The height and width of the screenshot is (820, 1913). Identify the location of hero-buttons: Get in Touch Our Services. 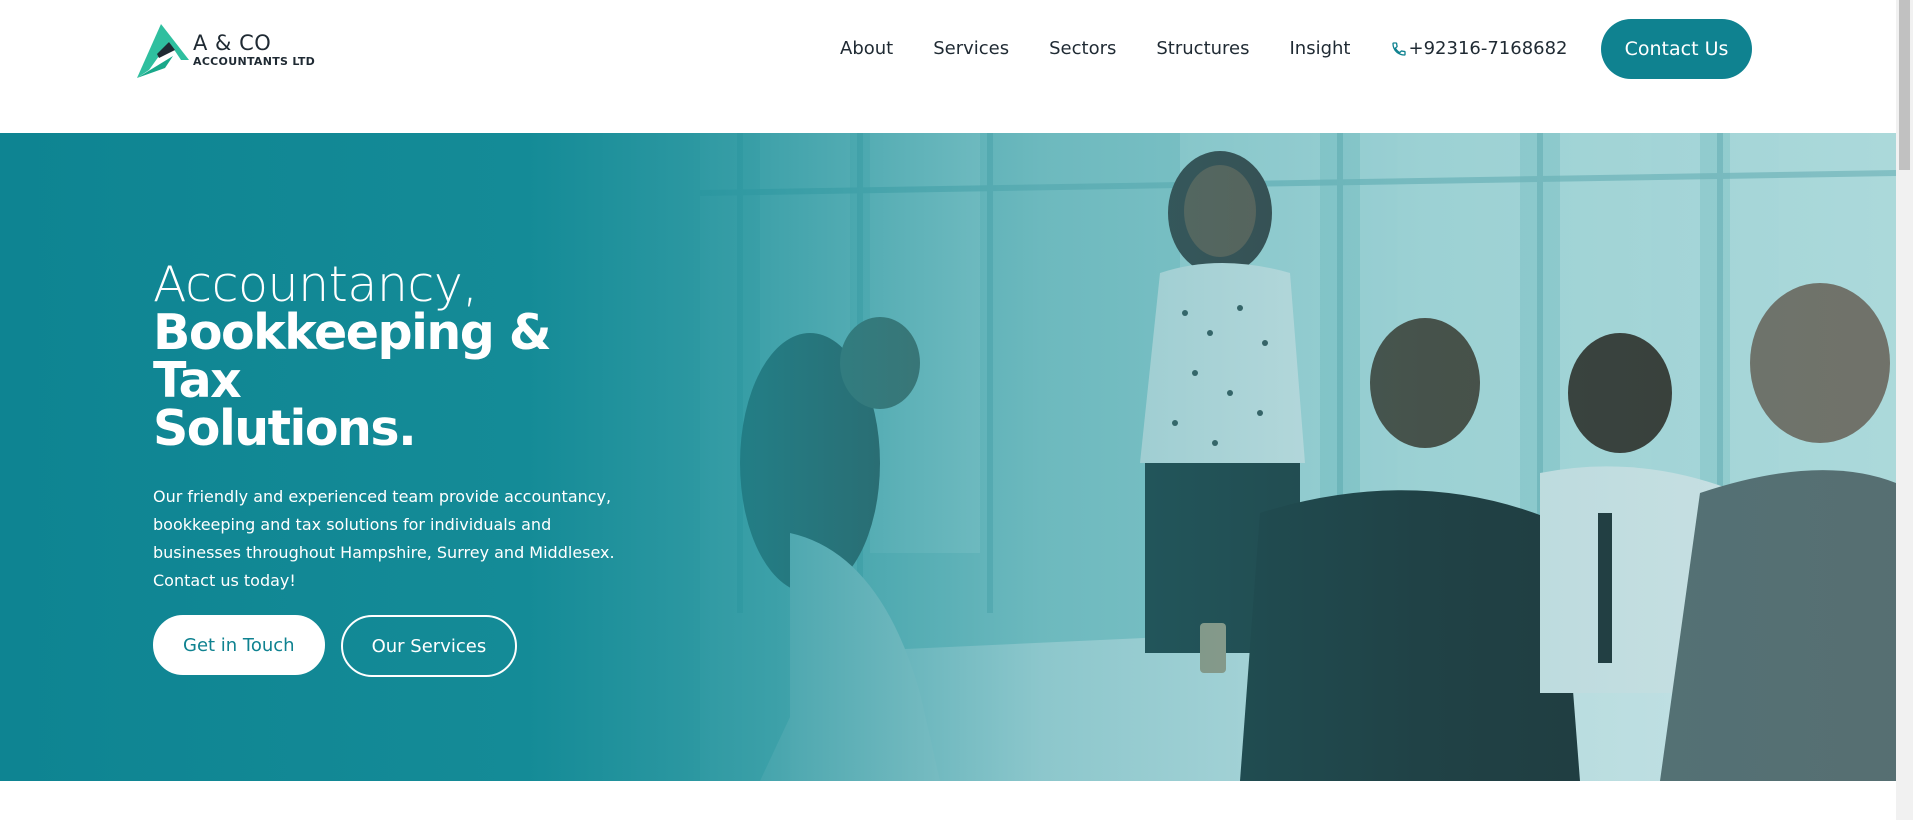
(393, 646).